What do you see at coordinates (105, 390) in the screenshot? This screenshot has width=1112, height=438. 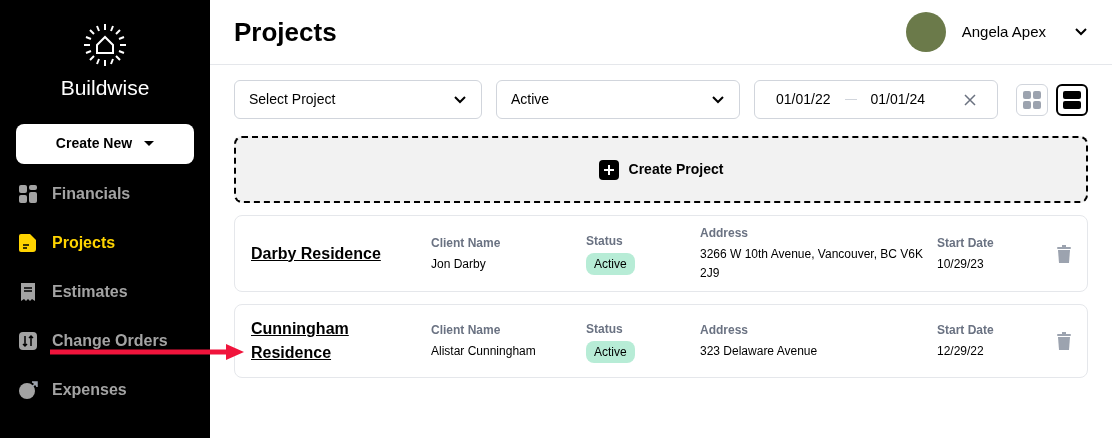 I see `sidebar-item: Expenses` at bounding box center [105, 390].